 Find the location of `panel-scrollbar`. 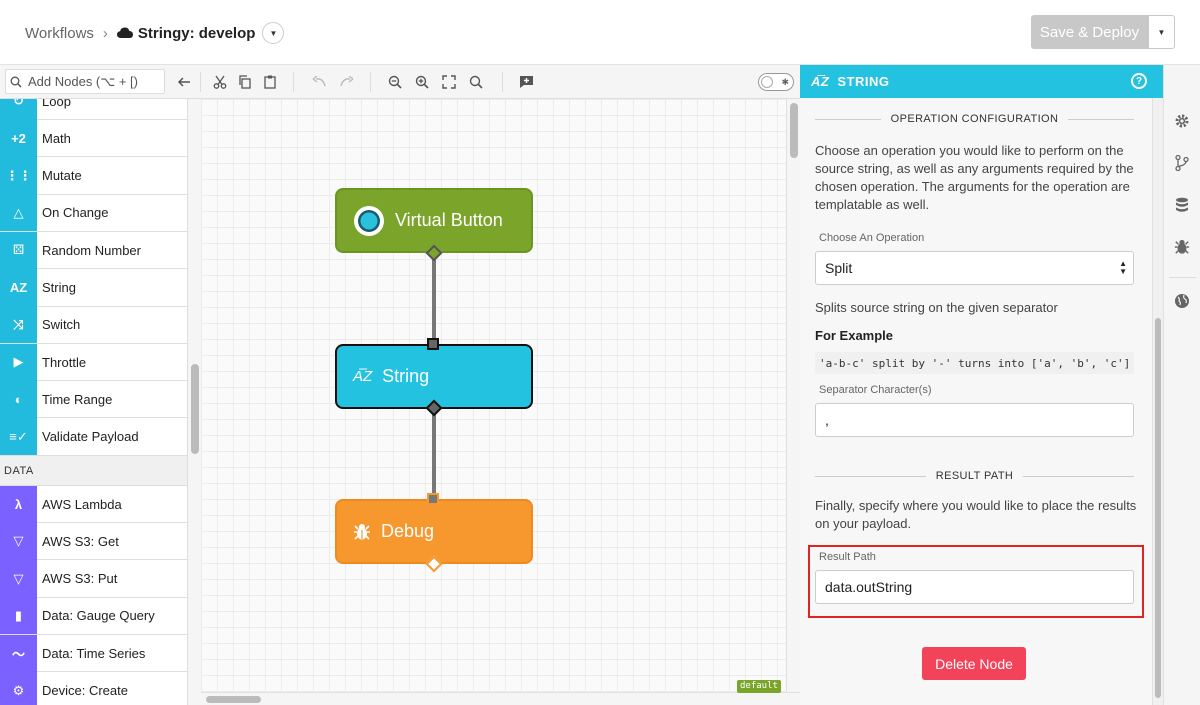

panel-scrollbar is located at coordinates (1157, 401).